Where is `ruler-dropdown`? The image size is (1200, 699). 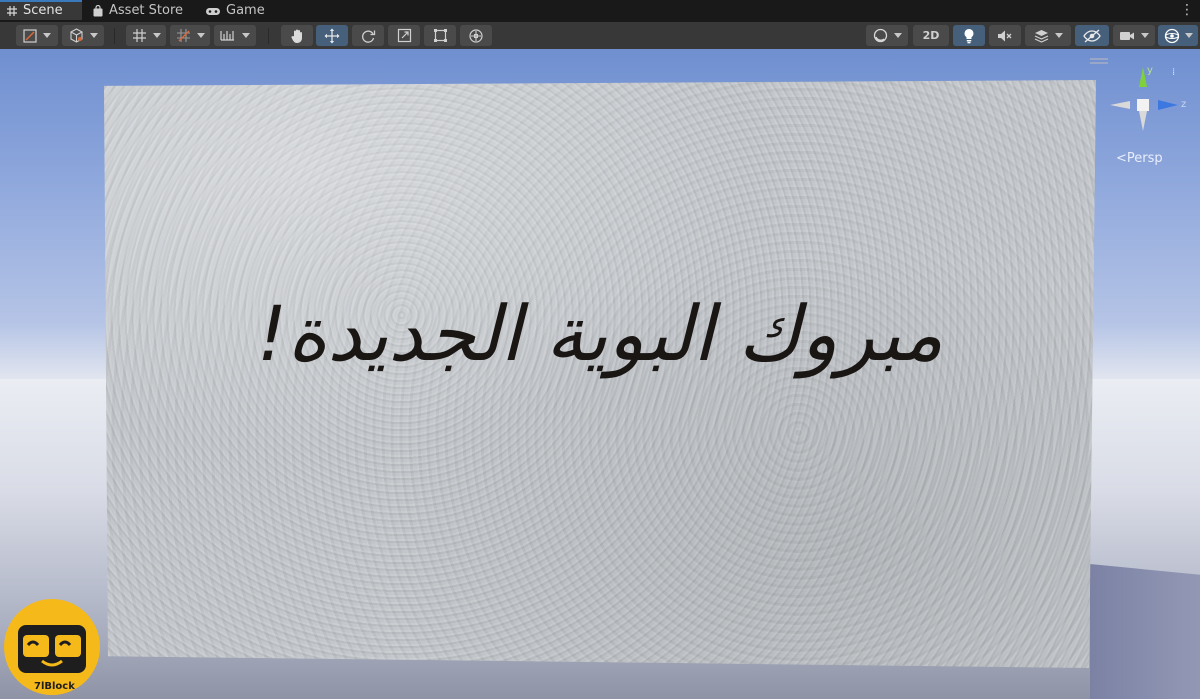 ruler-dropdown is located at coordinates (235, 35).